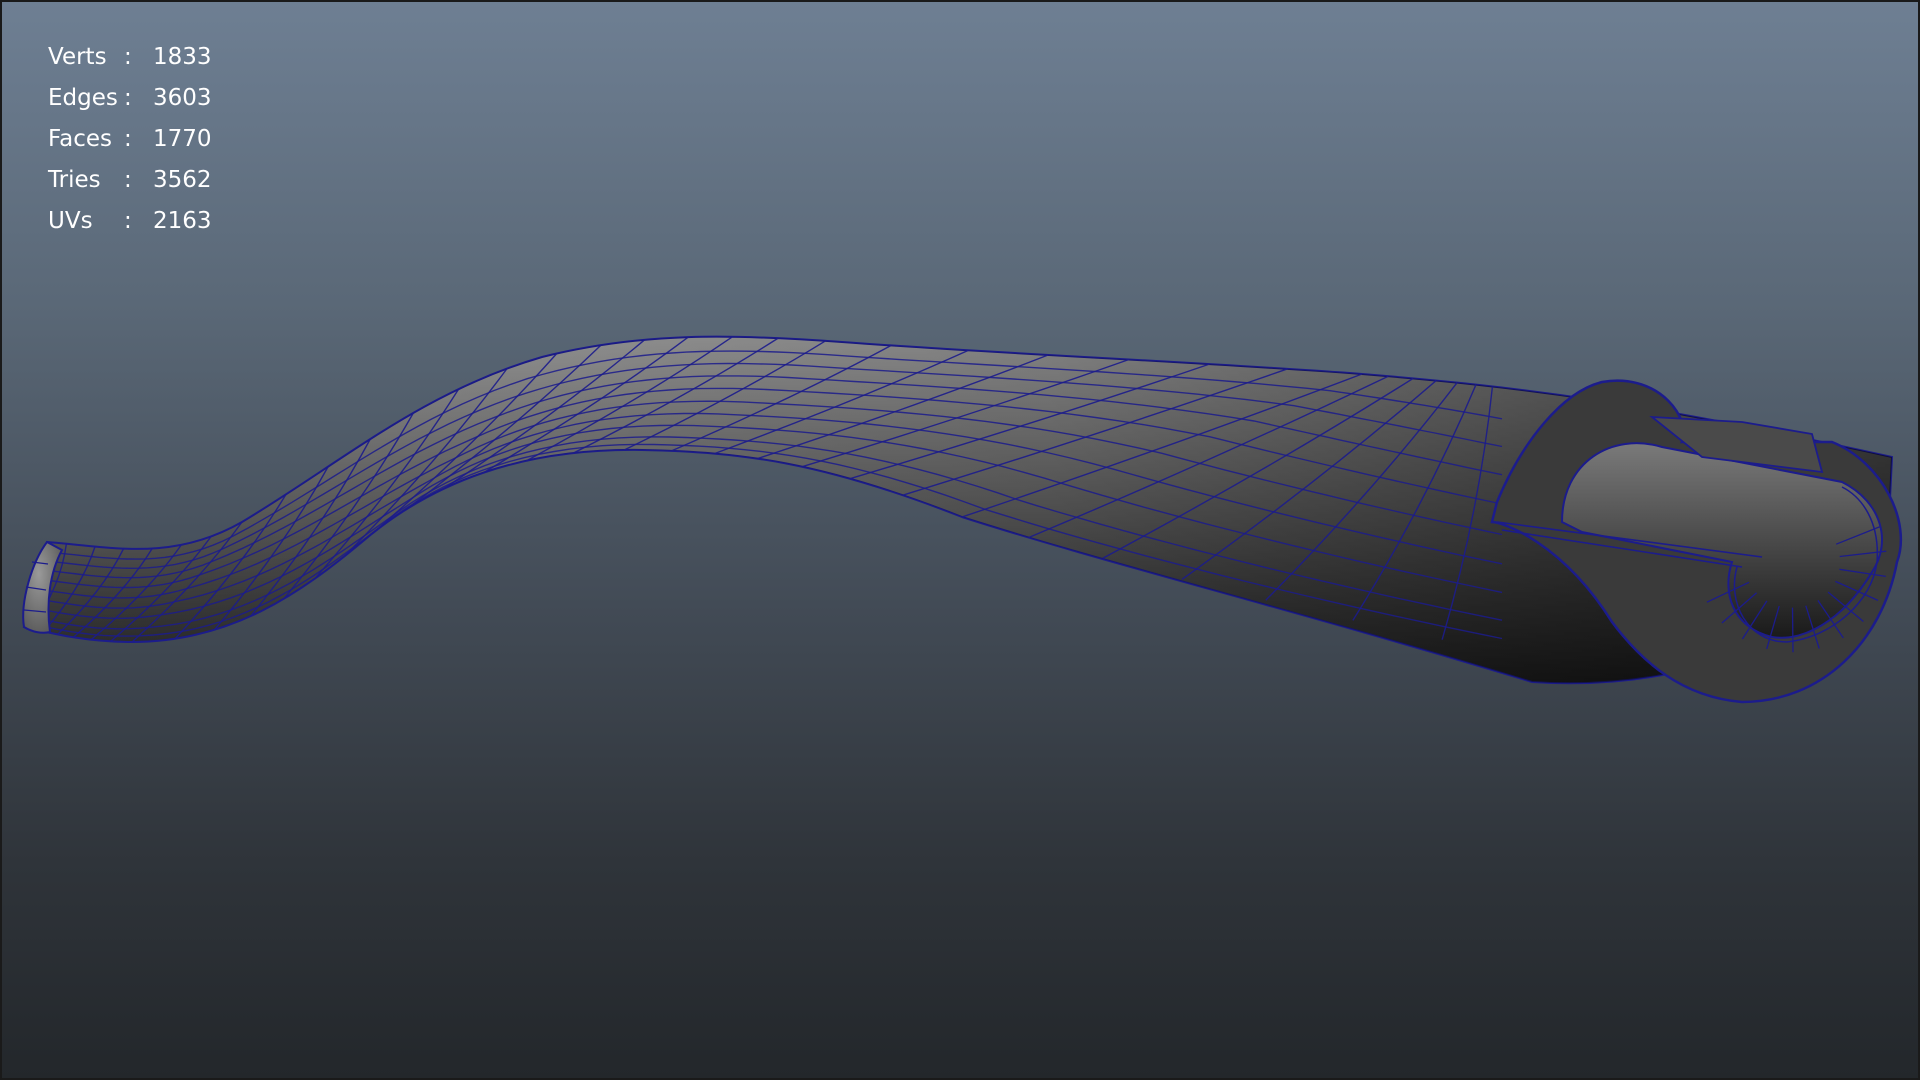 The width and height of the screenshot is (1920, 1080). What do you see at coordinates (83, 98) in the screenshot?
I see `hud-label: Edges` at bounding box center [83, 98].